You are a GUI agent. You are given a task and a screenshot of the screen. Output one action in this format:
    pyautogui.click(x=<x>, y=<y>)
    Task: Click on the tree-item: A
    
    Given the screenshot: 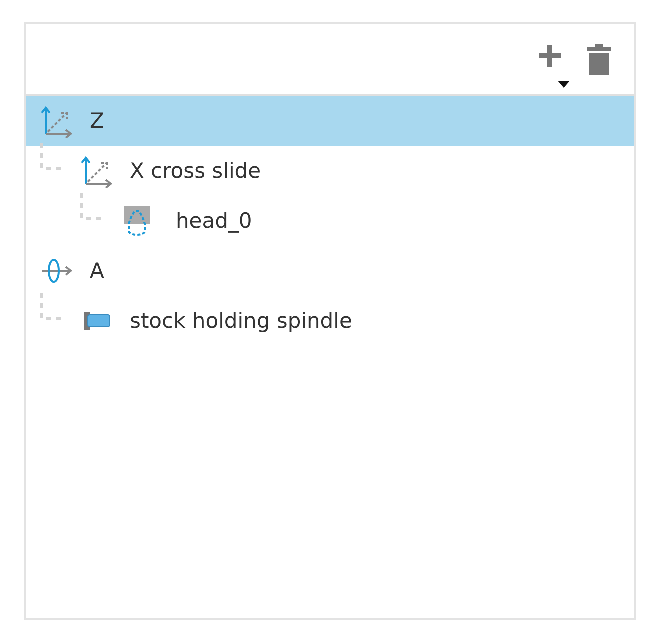 What is the action you would take?
    pyautogui.click(x=330, y=271)
    